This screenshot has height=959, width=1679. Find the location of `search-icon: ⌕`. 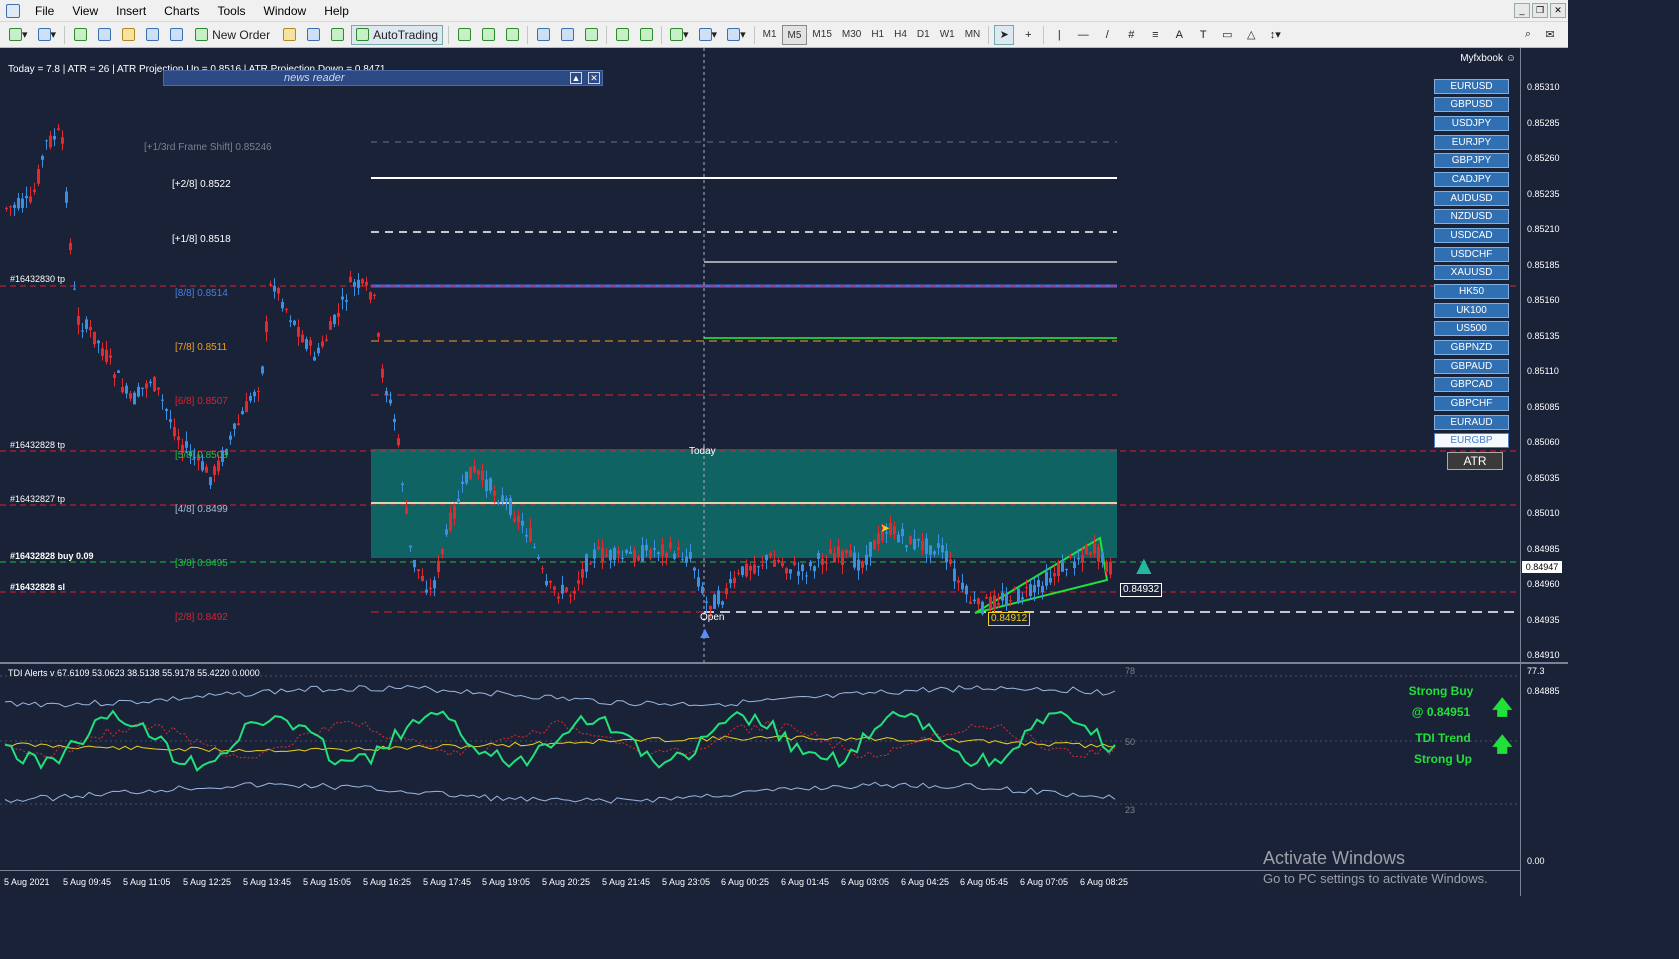

search-icon: ⌕ is located at coordinates (1528, 35).